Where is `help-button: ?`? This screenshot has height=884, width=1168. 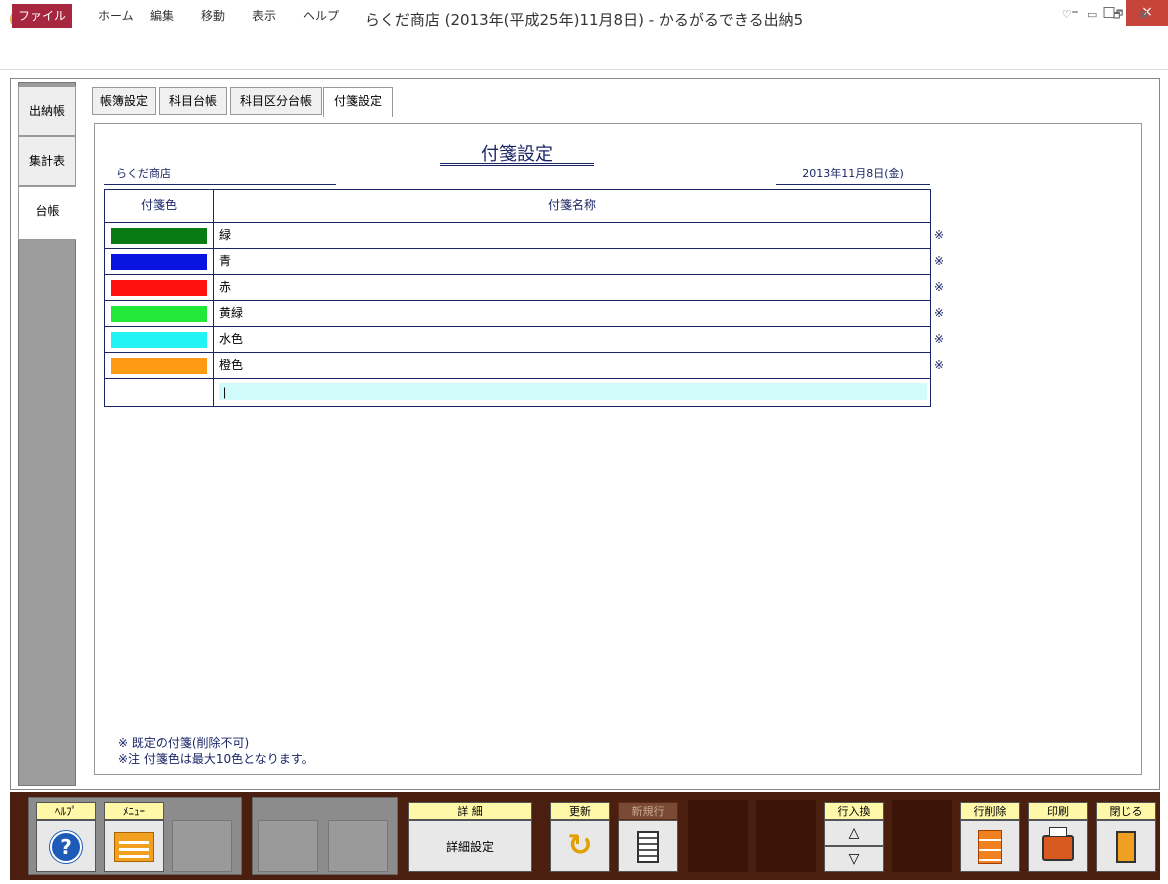 help-button: ? is located at coordinates (66, 846).